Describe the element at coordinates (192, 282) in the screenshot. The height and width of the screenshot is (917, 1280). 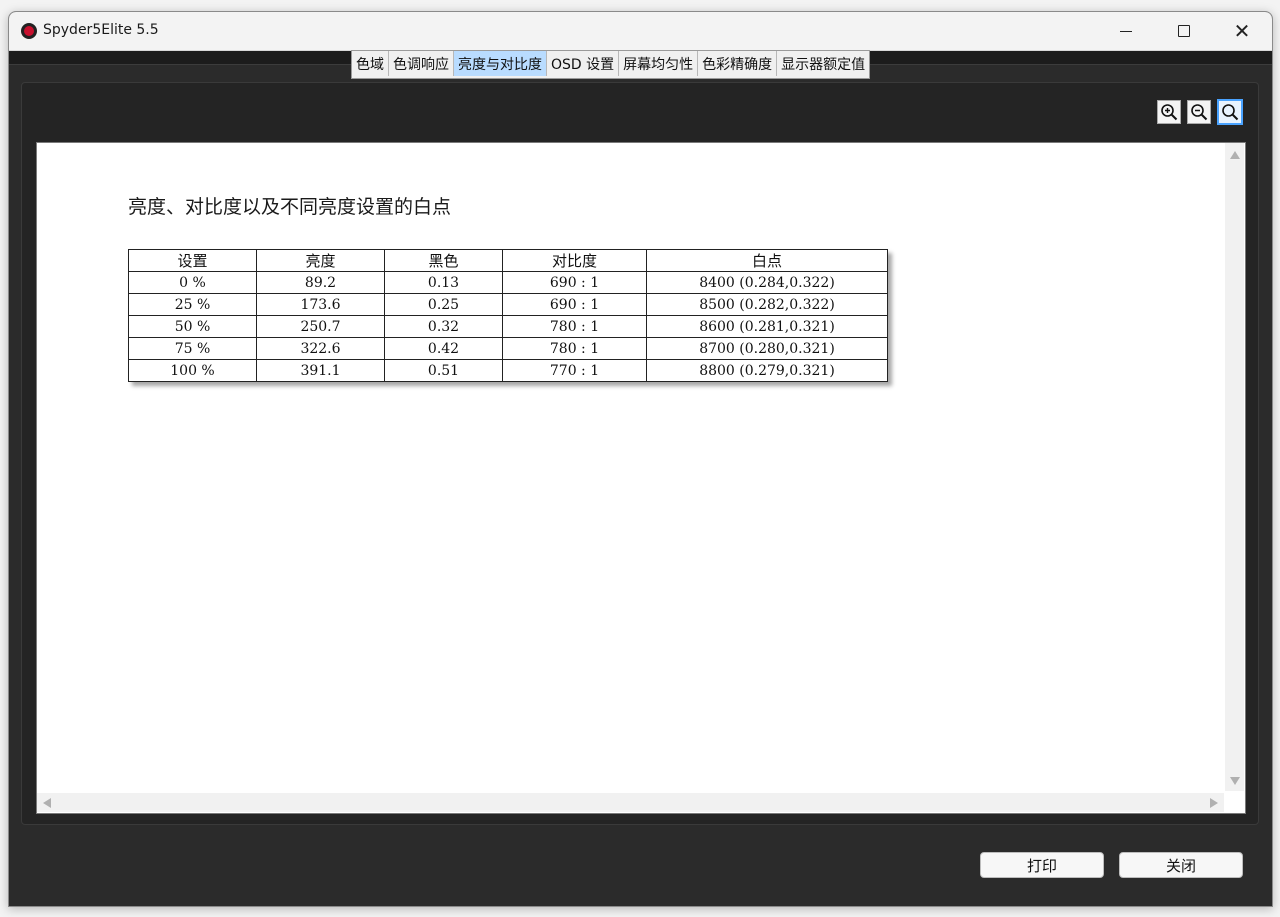
I see `cell-setting: 0 %` at that location.